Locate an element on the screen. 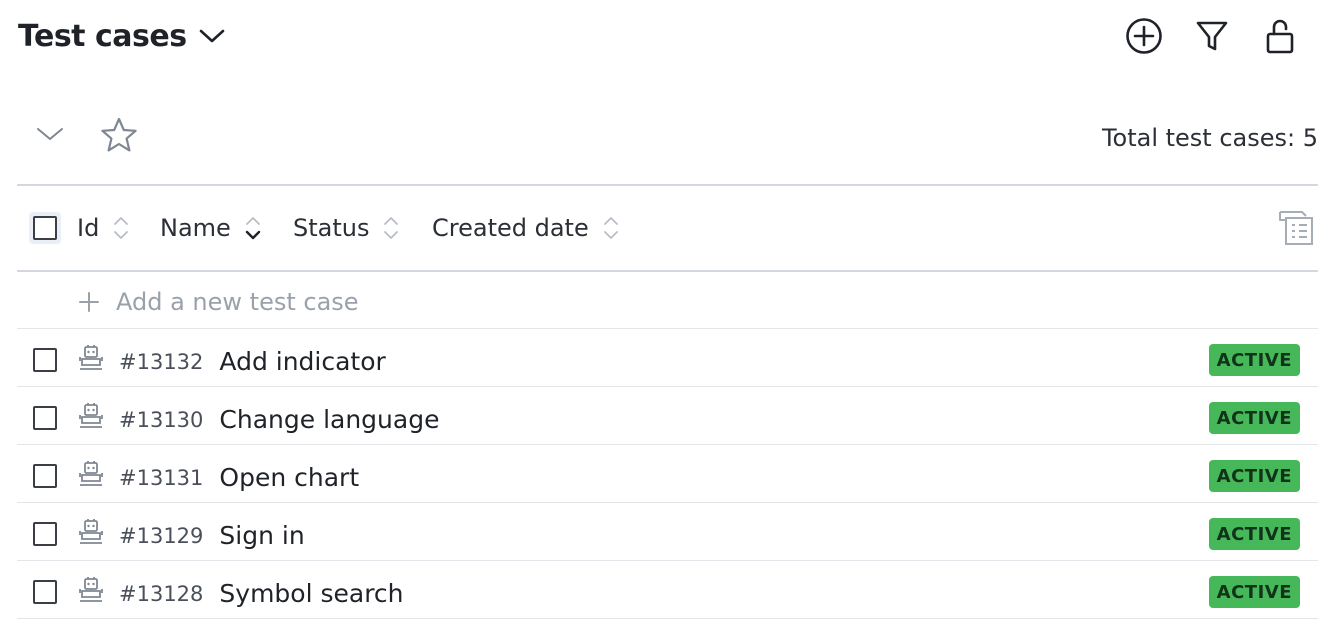 The image size is (1342, 644). row-content: #13129 Sign in is located at coordinates (212, 535).